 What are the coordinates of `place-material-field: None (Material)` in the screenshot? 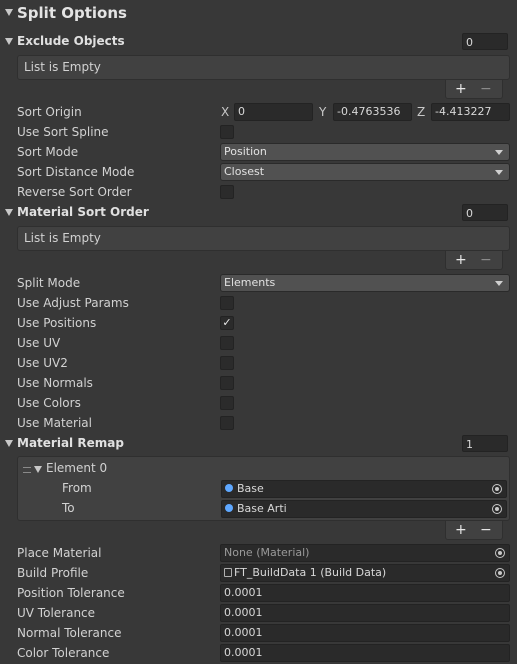 It's located at (365, 553).